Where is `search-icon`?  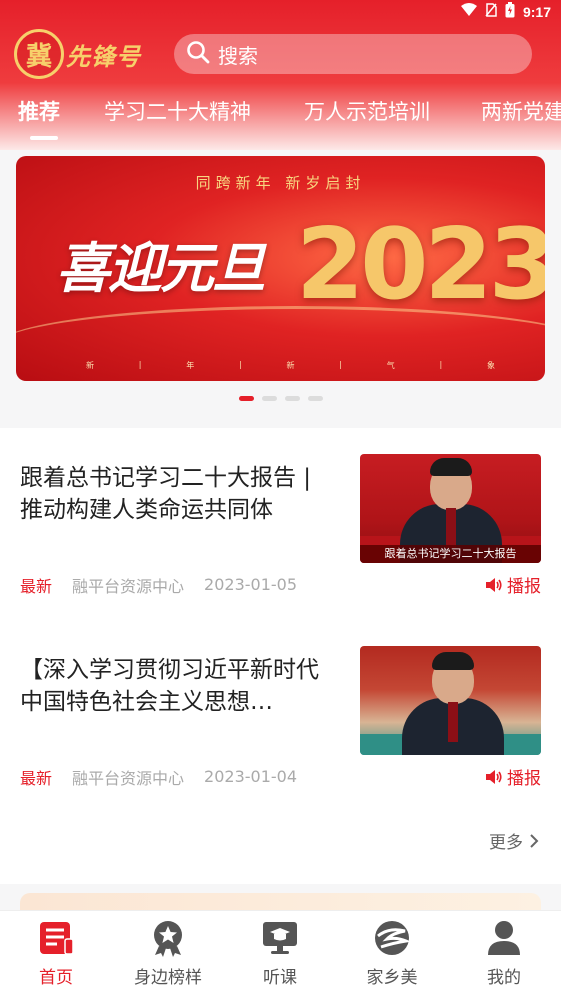
search-icon is located at coordinates (198, 54).